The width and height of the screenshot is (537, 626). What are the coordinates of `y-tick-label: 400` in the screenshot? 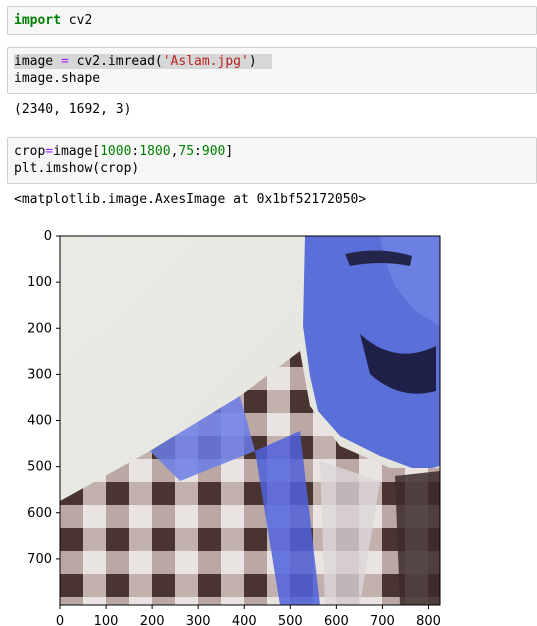 It's located at (39, 421).